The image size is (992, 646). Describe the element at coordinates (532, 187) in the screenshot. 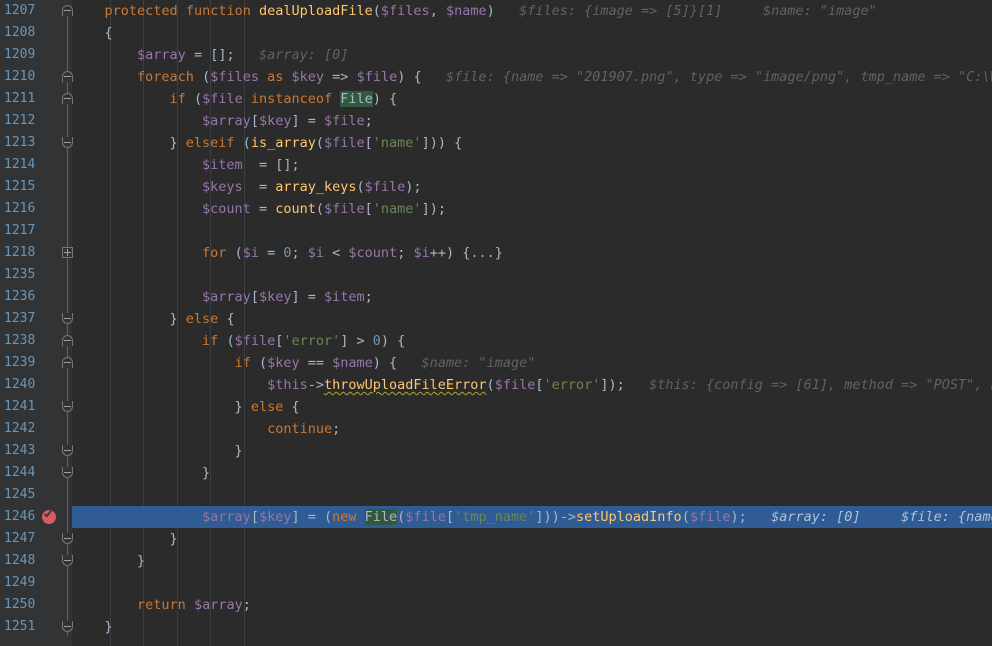

I see `code-line: $keys = array_keys($file);` at that location.